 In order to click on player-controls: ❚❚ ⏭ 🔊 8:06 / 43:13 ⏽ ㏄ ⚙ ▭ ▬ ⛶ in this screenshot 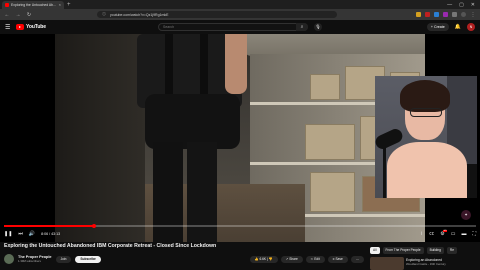, I will do `click(240, 234)`.